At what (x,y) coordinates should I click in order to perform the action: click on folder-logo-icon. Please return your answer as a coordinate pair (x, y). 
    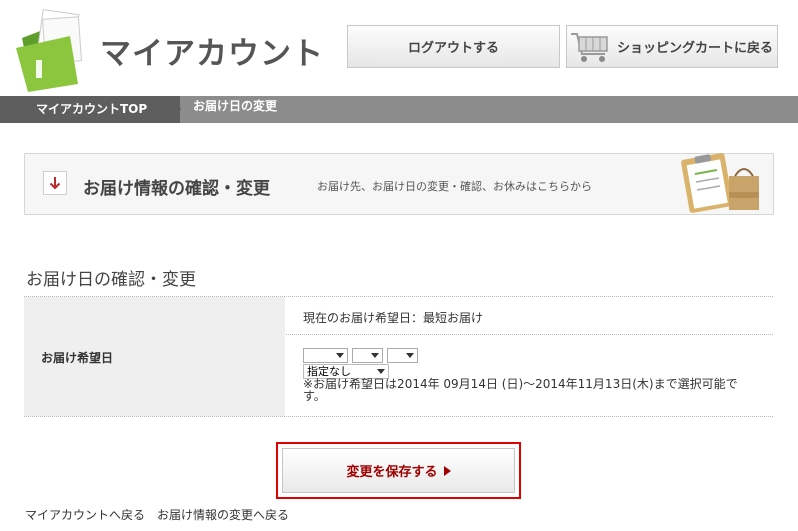
    Looking at the image, I should click on (51, 51).